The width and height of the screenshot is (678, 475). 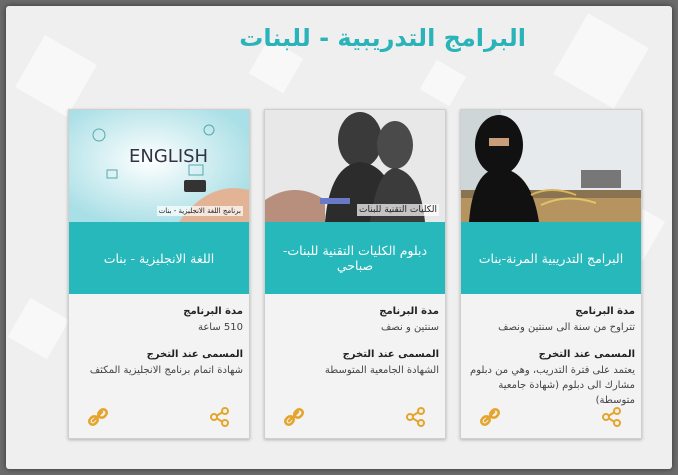 I want to click on card-image: الكليات التقنية للبنات, so click(x=355, y=166).